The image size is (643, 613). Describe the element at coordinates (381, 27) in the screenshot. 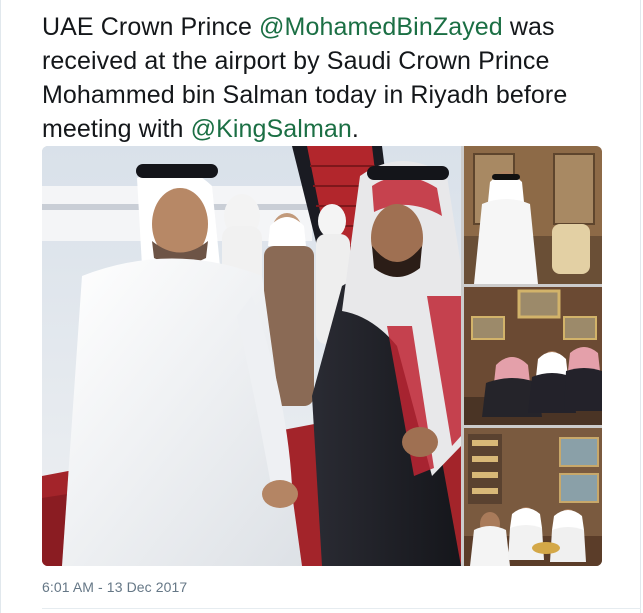

I see `mention-link: @MohamedBinZayed` at that location.